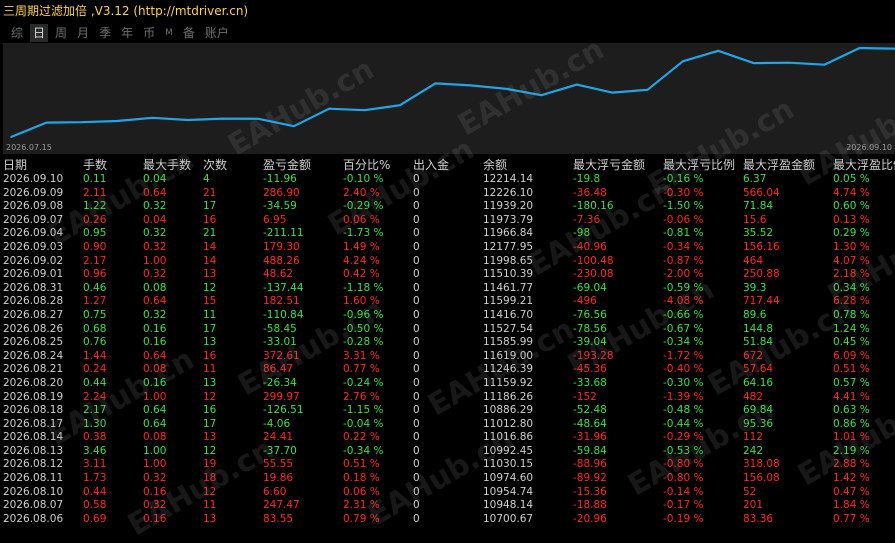  I want to click on table-cell: 0.69, so click(95, 518).